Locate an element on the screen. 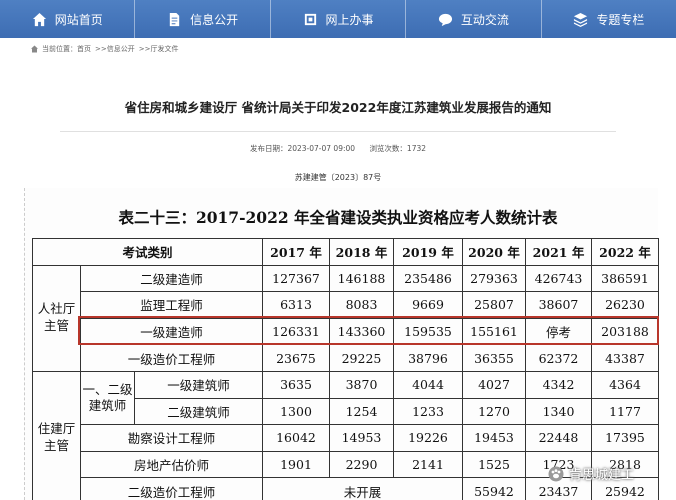 This screenshot has width=676, height=500. document-icon is located at coordinates (174, 19).